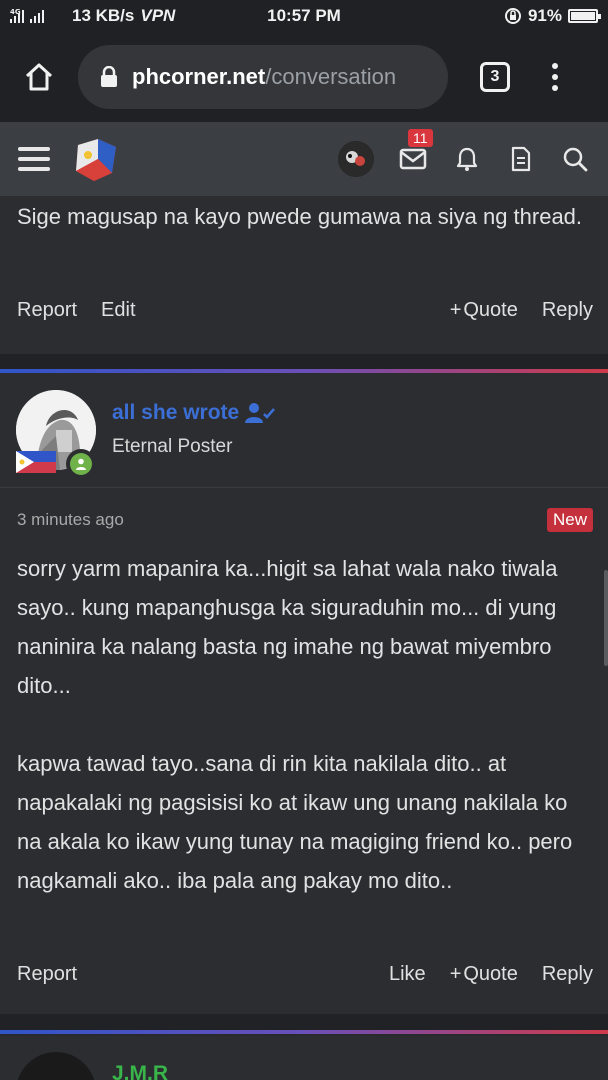  I want to click on country-flag, so click(36, 462).